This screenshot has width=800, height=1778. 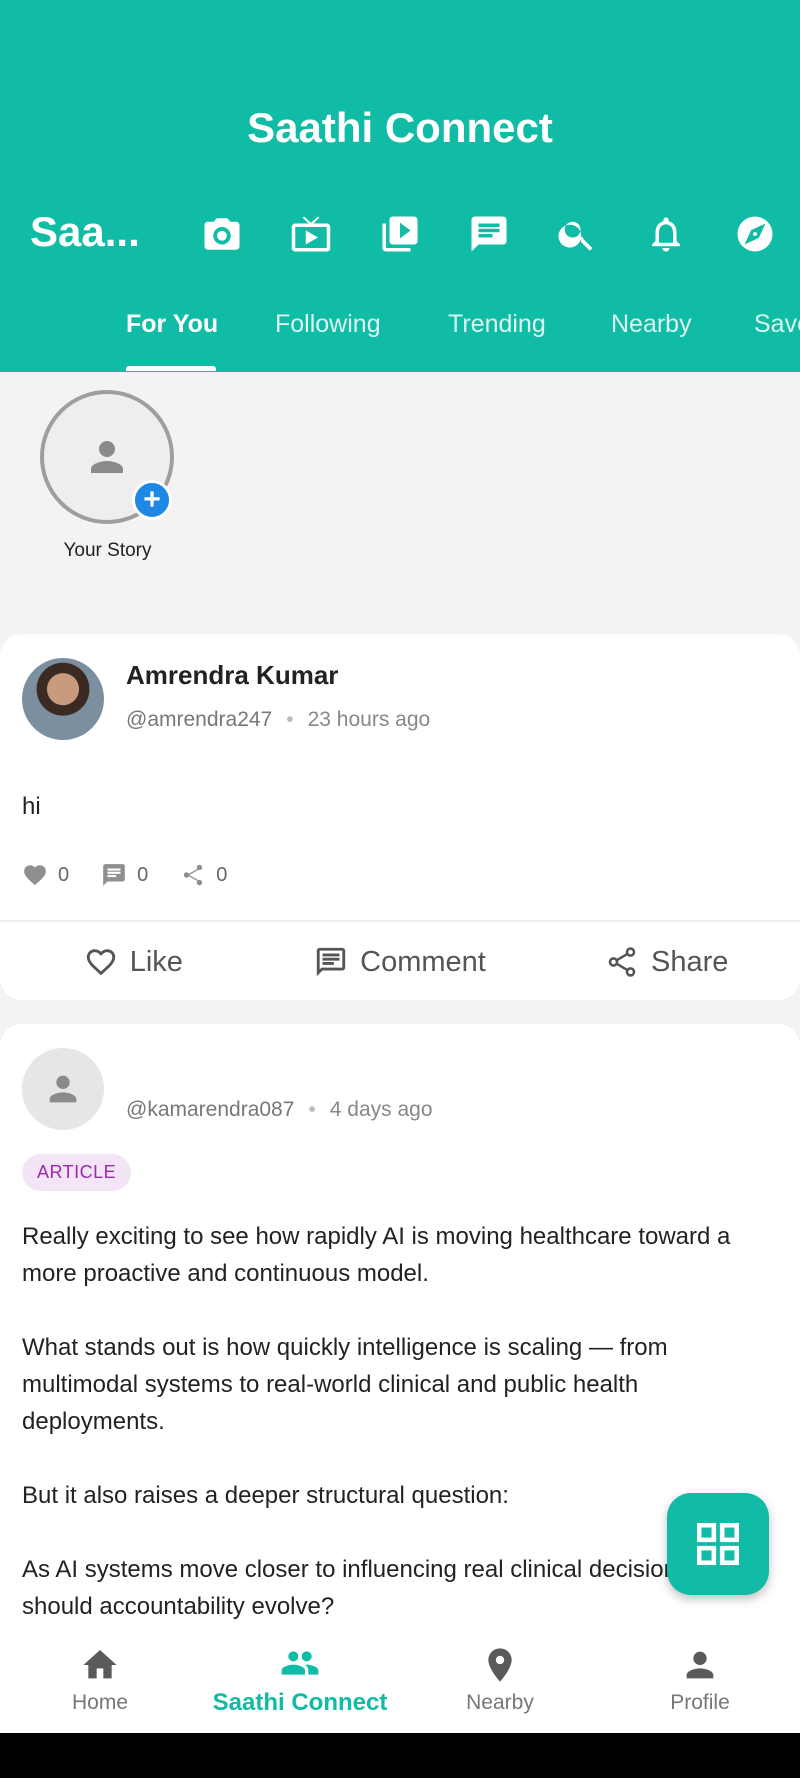 What do you see at coordinates (172, 324) in the screenshot?
I see `tab-for-you: For You` at bounding box center [172, 324].